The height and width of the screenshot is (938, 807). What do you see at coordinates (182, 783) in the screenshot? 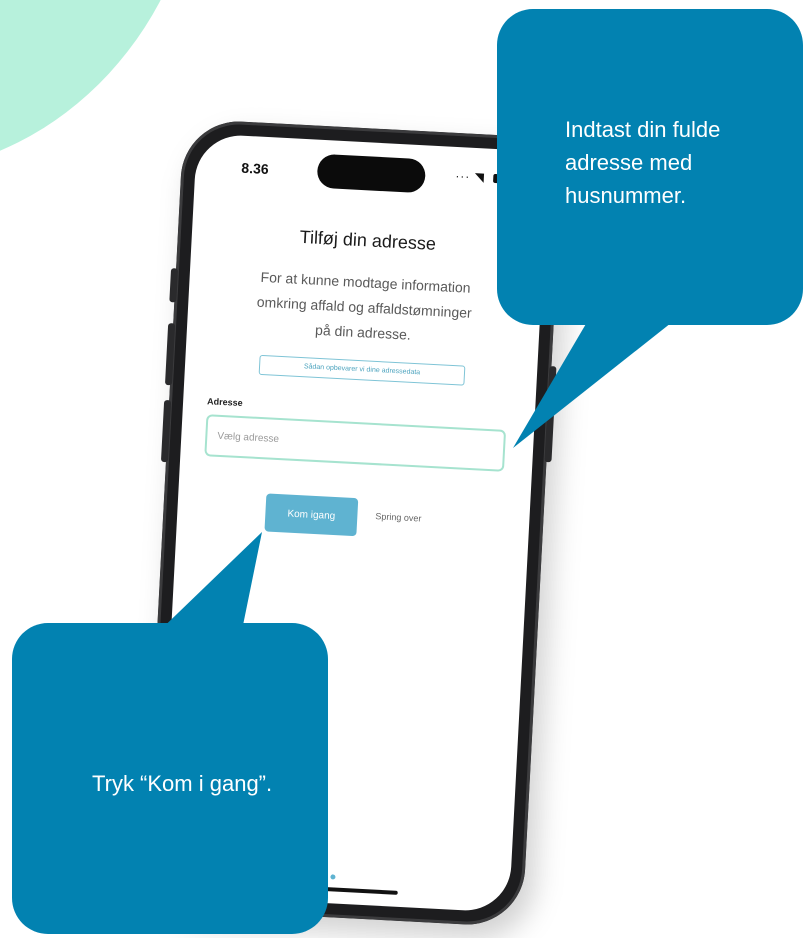
I see `callout-press-start-text: Tryk “Kom i gang”.` at bounding box center [182, 783].